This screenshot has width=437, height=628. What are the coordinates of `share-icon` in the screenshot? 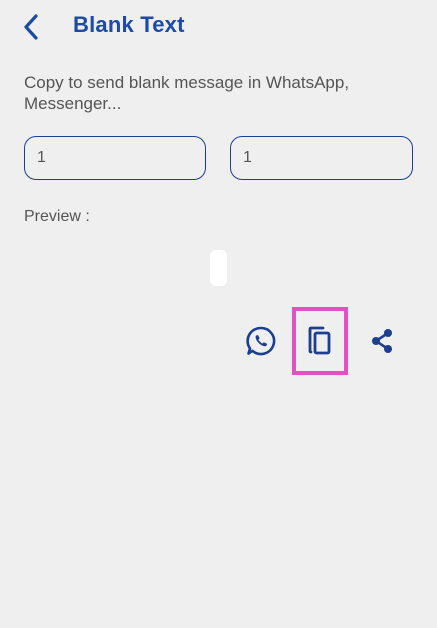 It's located at (382, 341).